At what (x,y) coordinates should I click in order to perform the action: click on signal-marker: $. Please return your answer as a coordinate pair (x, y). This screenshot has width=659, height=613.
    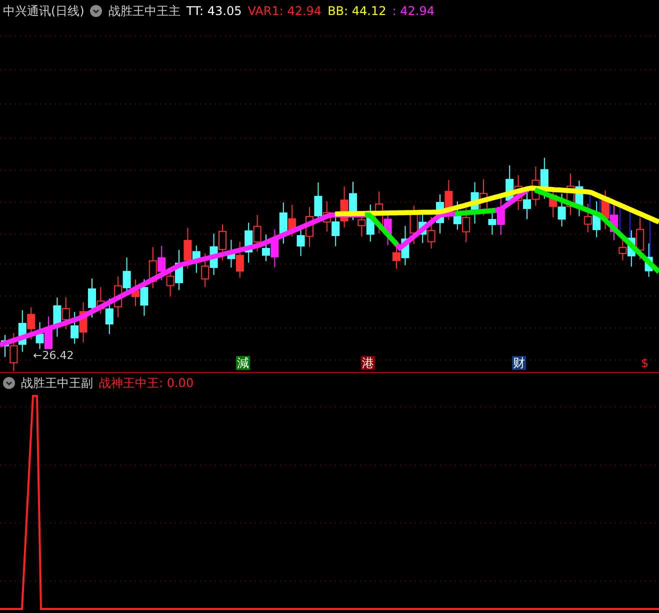
    Looking at the image, I should click on (645, 363).